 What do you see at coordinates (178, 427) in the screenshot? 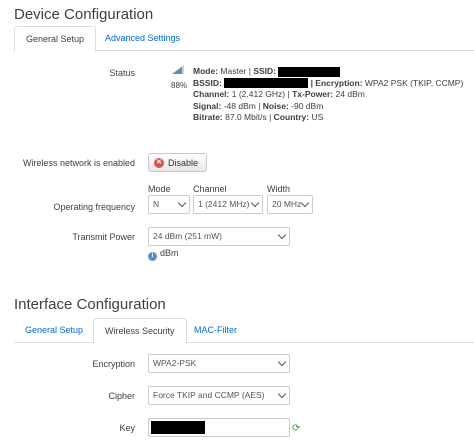
I see `redacted-key` at bounding box center [178, 427].